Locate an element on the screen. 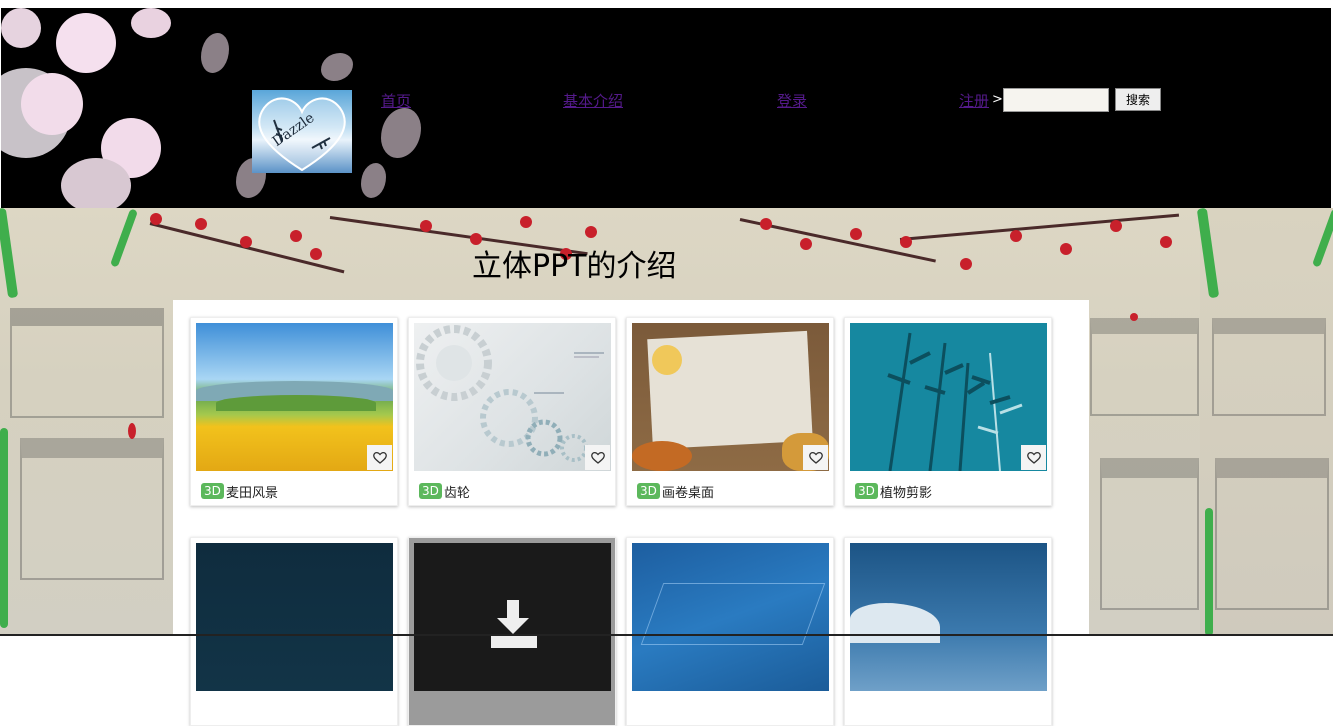  template-thumbnail-plant-silhouette is located at coordinates (948, 397).